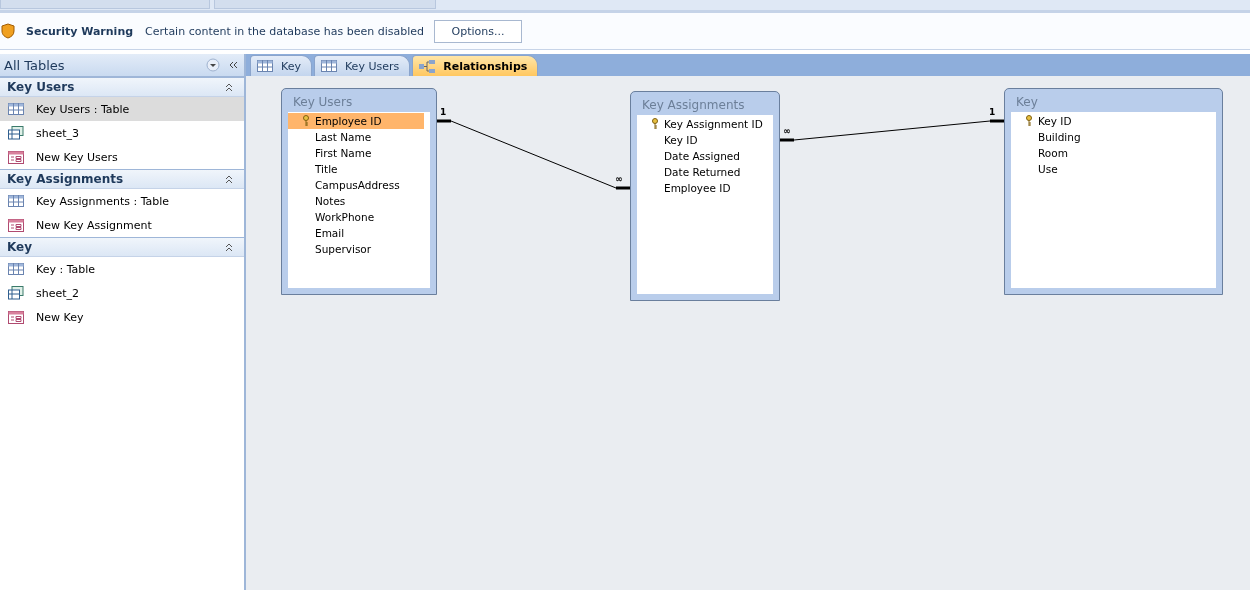  What do you see at coordinates (122, 201) in the screenshot?
I see `nav-item: Key Assignments : Table` at bounding box center [122, 201].